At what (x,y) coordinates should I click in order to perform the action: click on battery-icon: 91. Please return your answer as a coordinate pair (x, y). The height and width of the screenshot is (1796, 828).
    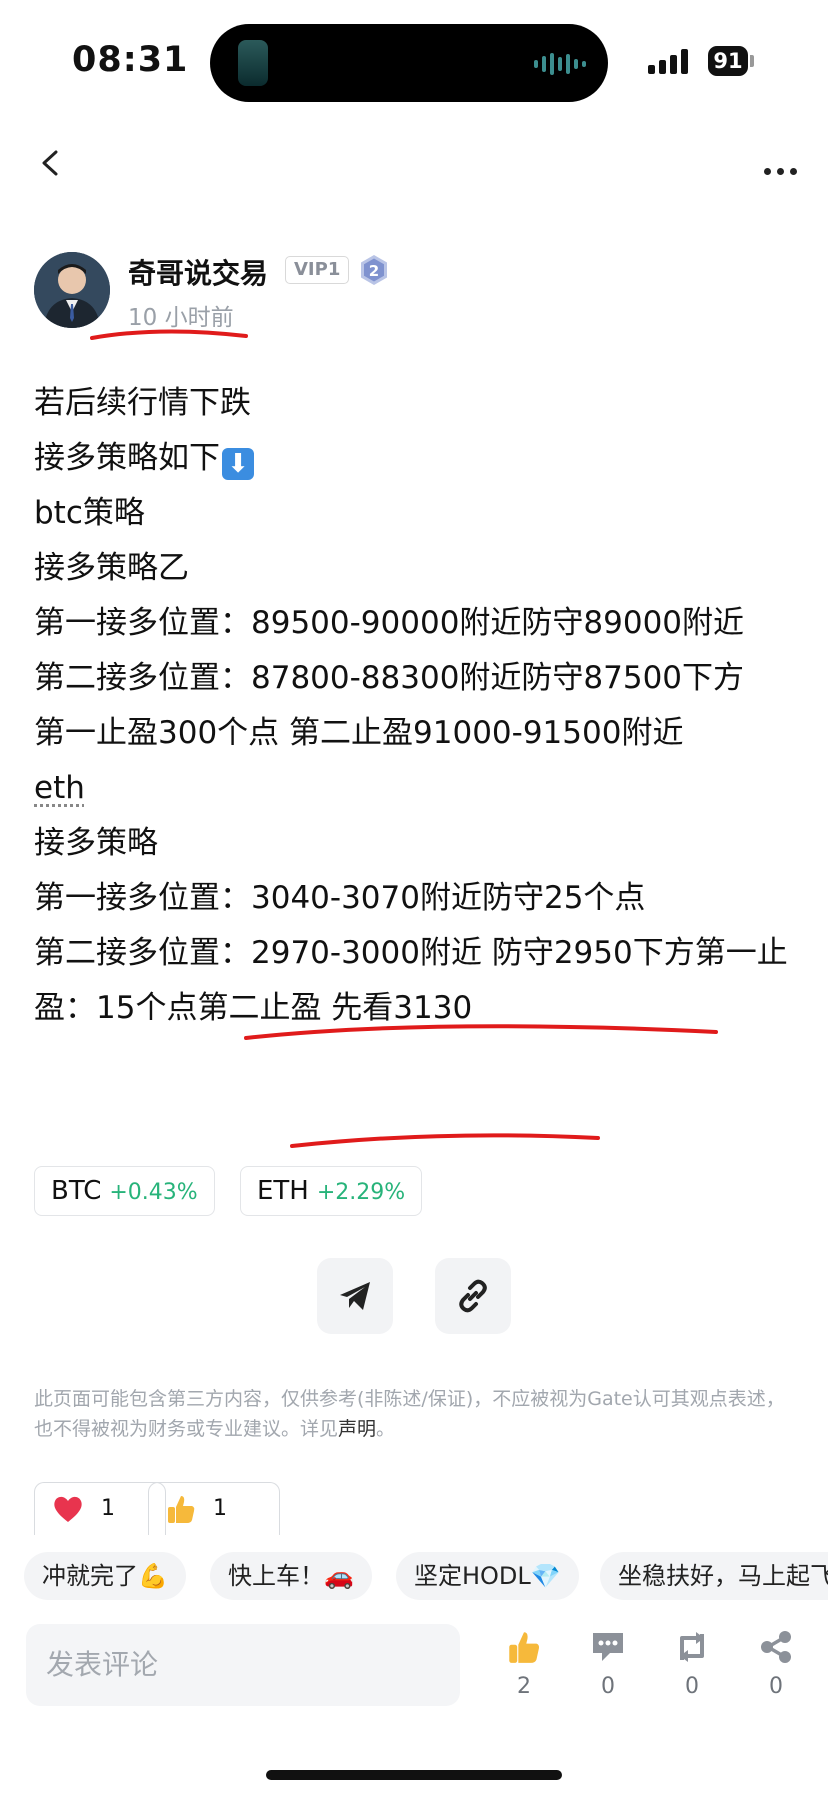
    Looking at the image, I should click on (728, 61).